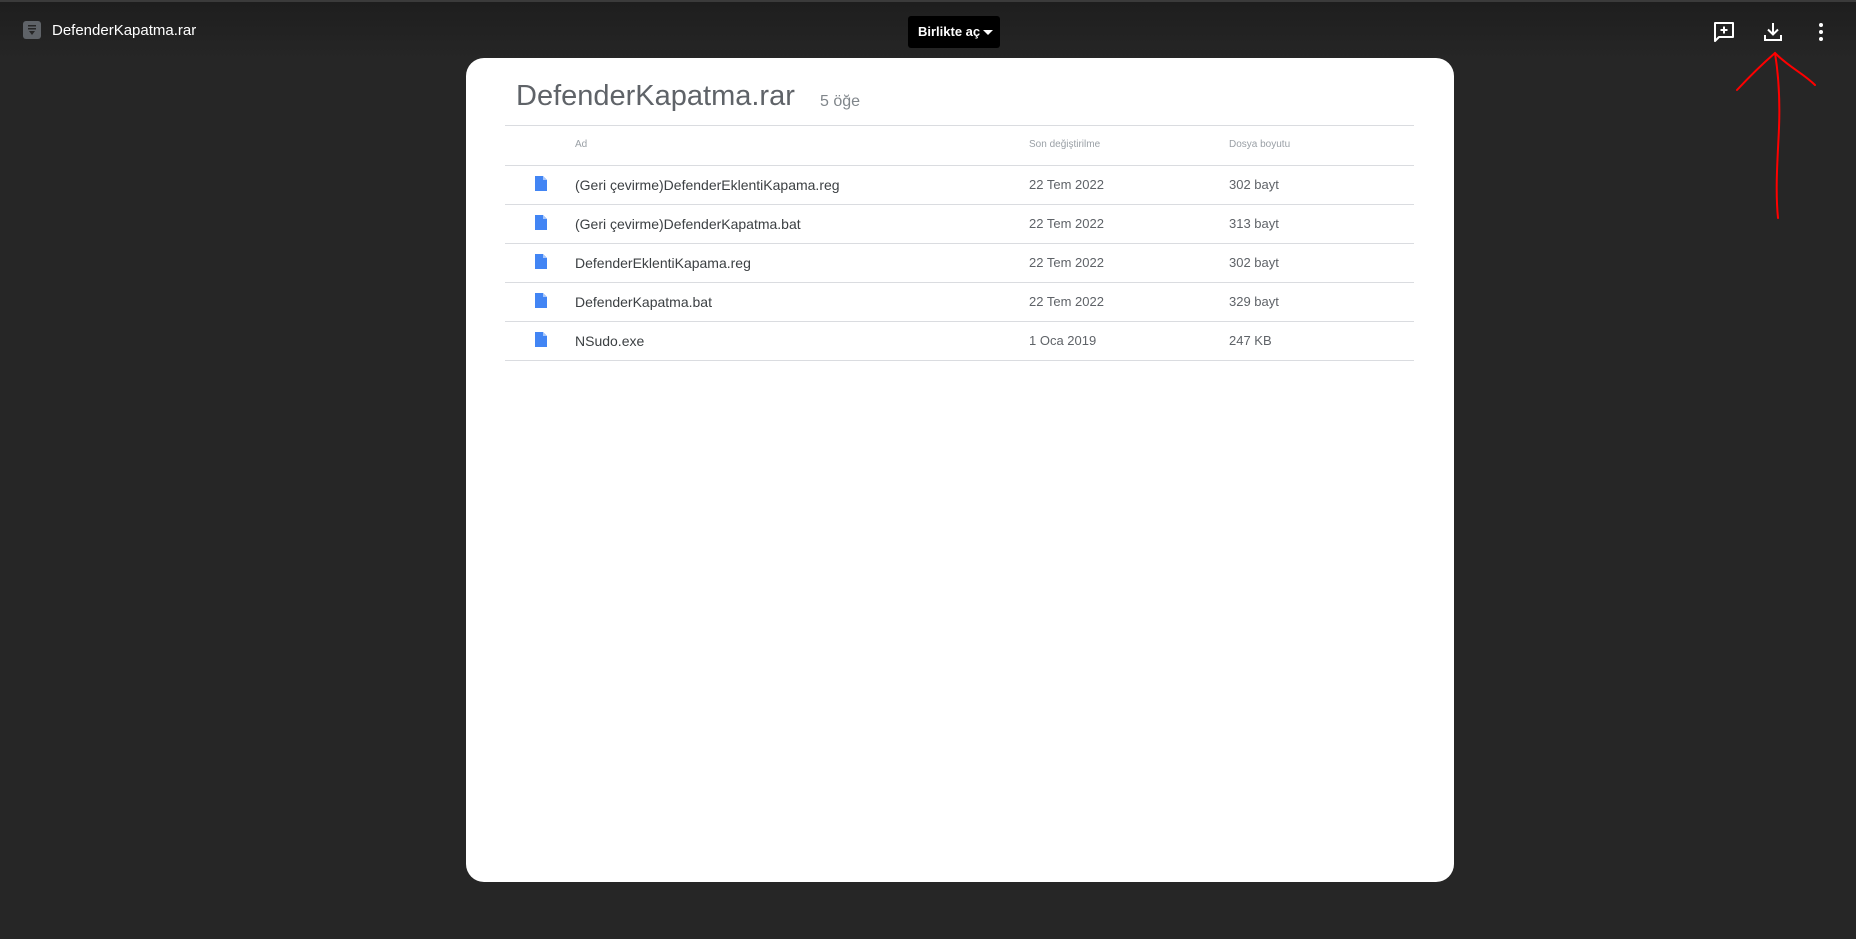  Describe the element at coordinates (1254, 301) in the screenshot. I see `file-size: 329 bayt` at that location.